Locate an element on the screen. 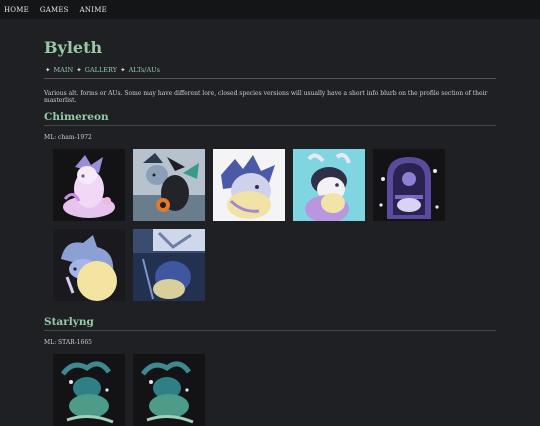 The height and width of the screenshot is (426, 540). breadcrumb: ✦ MAIN ✦ GALLERY ✦ ALTs/AUs is located at coordinates (270, 70).